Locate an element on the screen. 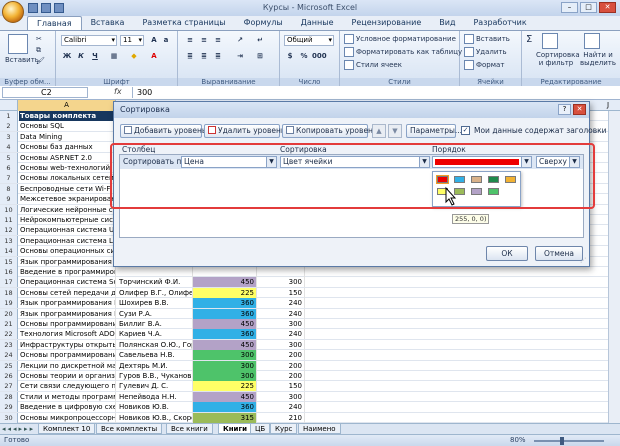 The image size is (620, 446). cell-a: Операционная система Unix is located at coordinates (67, 230).